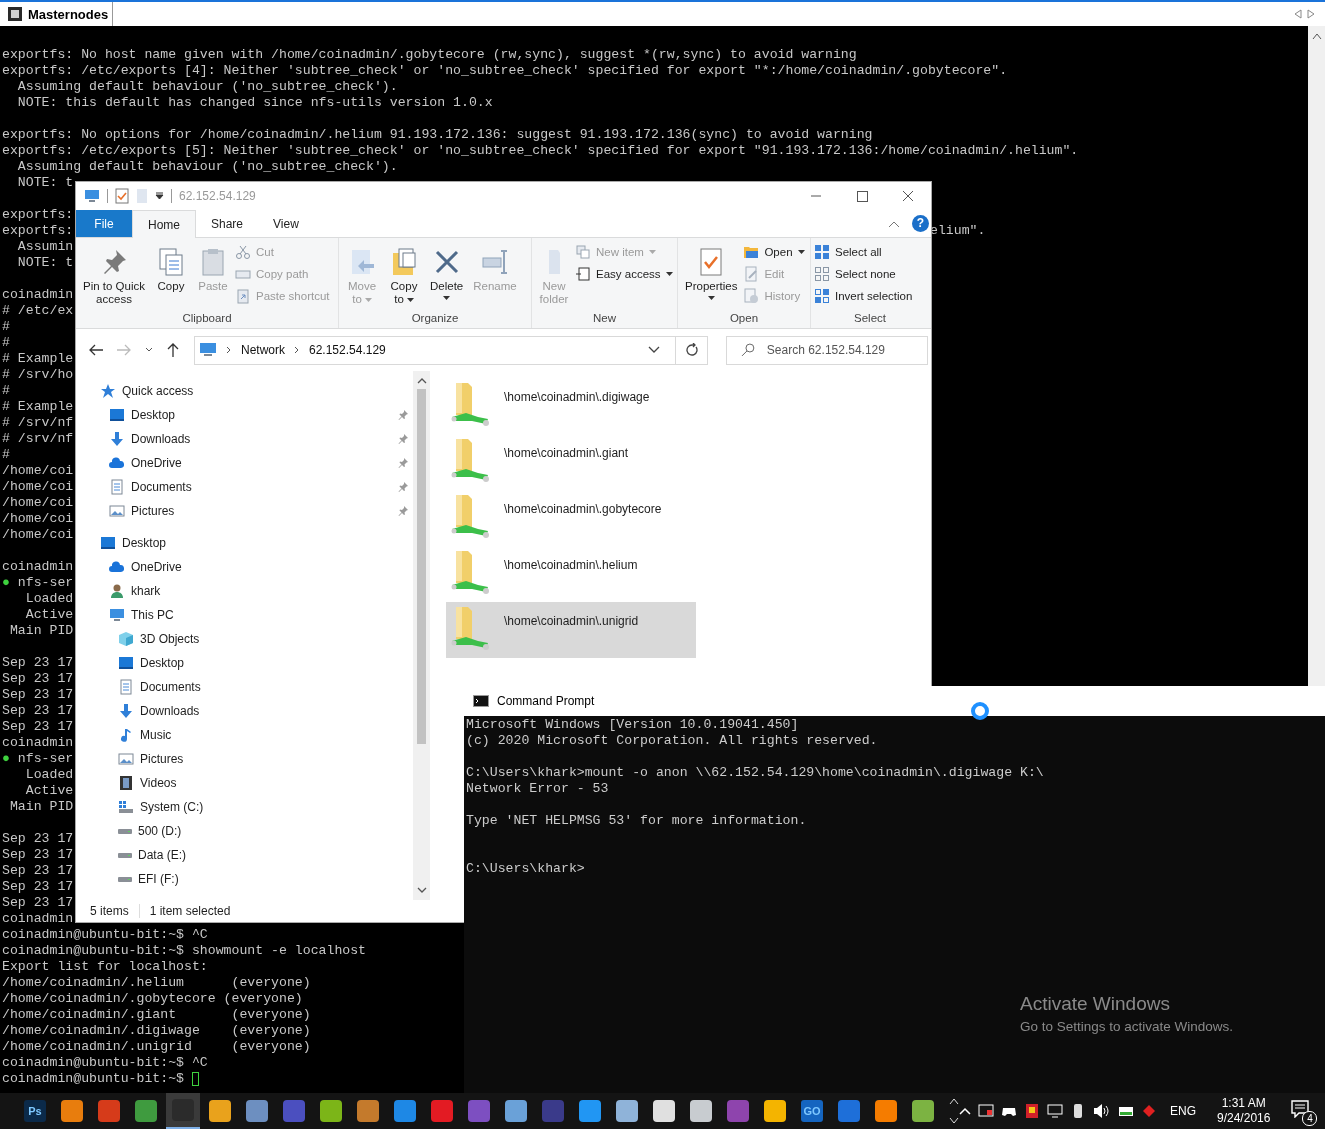 Image resolution: width=1325 pixels, height=1129 pixels. I want to click on language-indicator: ENG, so click(1183, 1111).